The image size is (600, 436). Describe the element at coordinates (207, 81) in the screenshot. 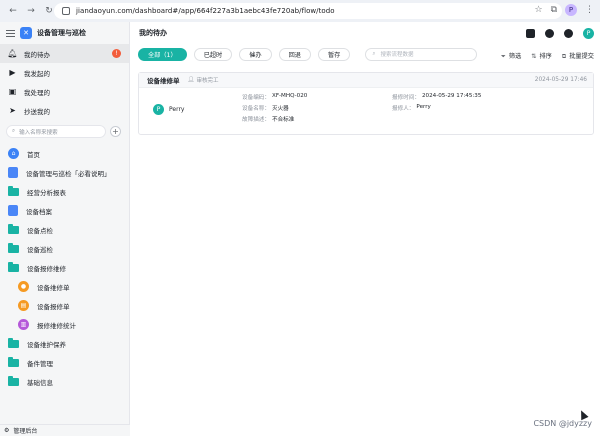

I see `todo-card-node-label: 审核完工` at that location.